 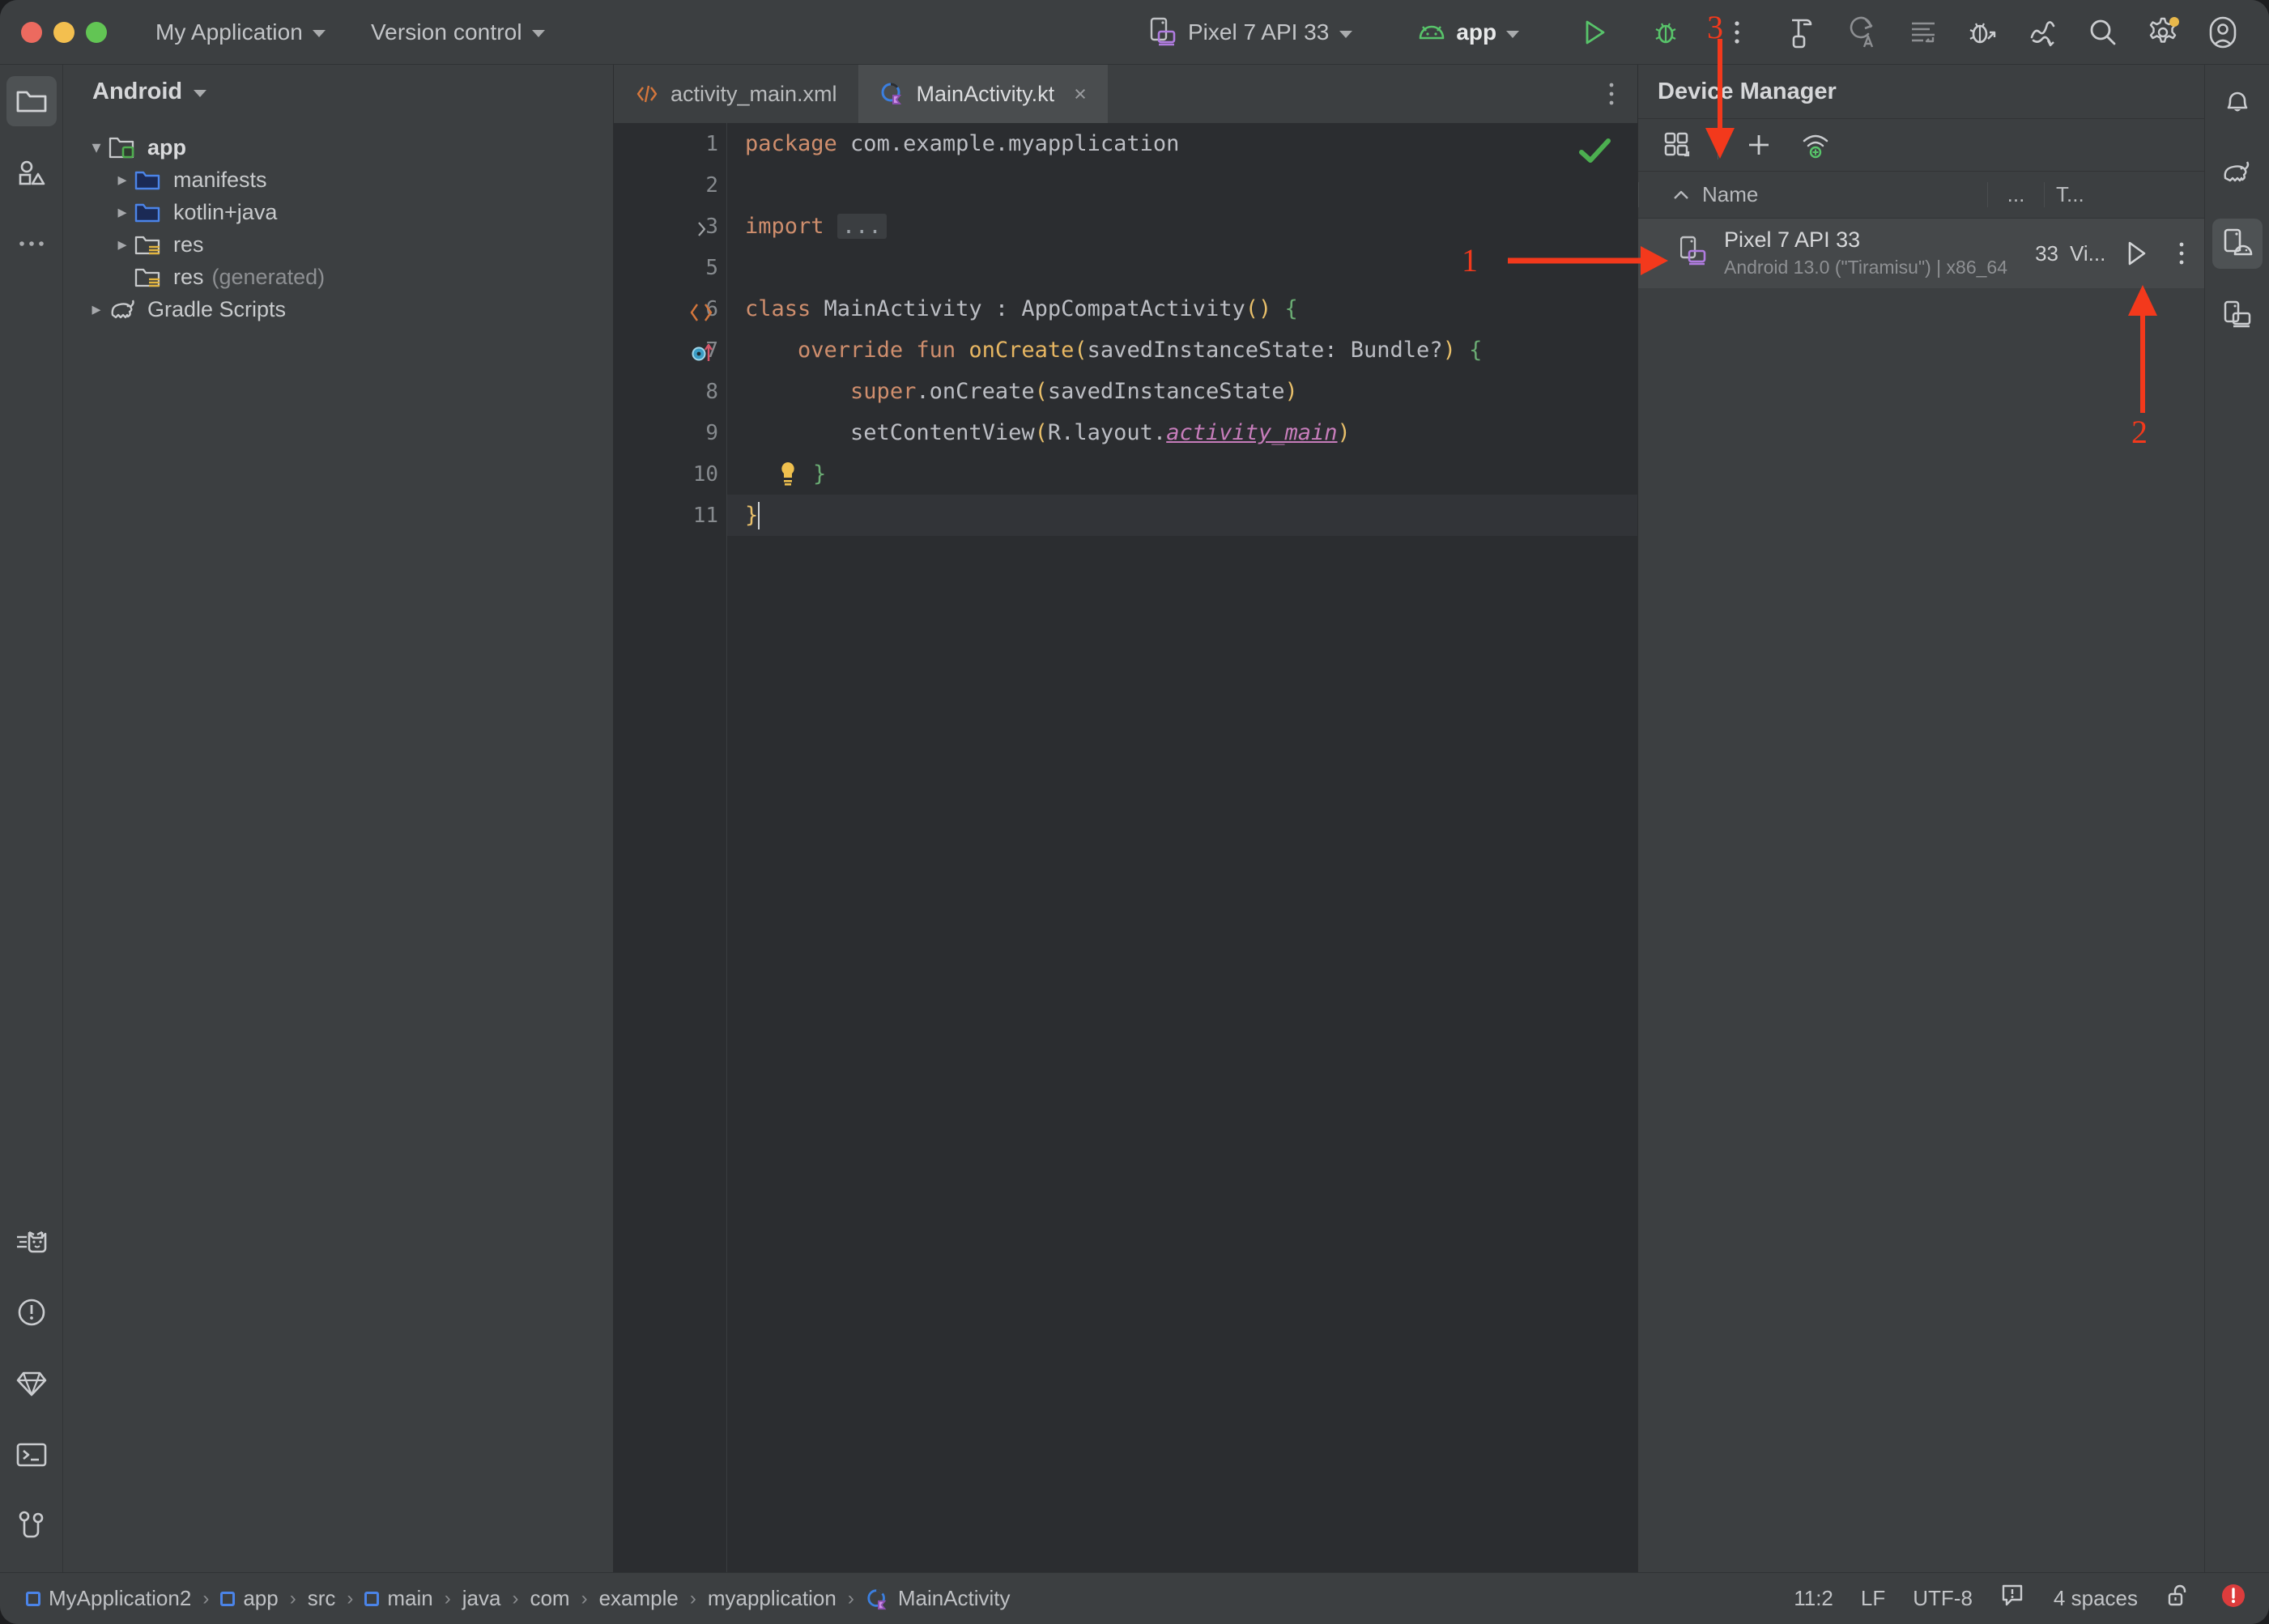 I want to click on sidebar-item-more-tool-windows, so click(x=31, y=244).